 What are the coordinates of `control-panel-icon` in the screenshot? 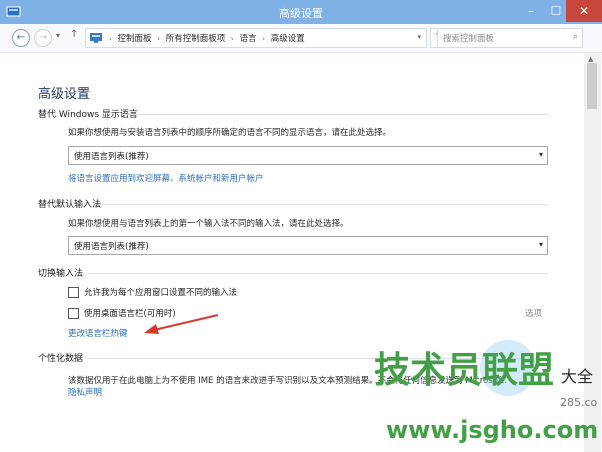 It's located at (96, 38).